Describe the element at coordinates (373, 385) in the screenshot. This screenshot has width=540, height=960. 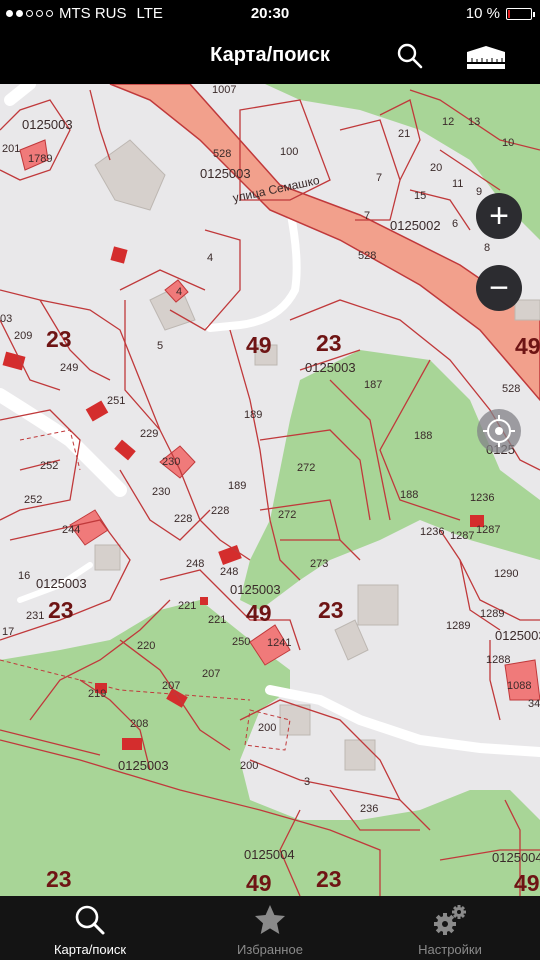
I see `parcel-label: 187` at that location.